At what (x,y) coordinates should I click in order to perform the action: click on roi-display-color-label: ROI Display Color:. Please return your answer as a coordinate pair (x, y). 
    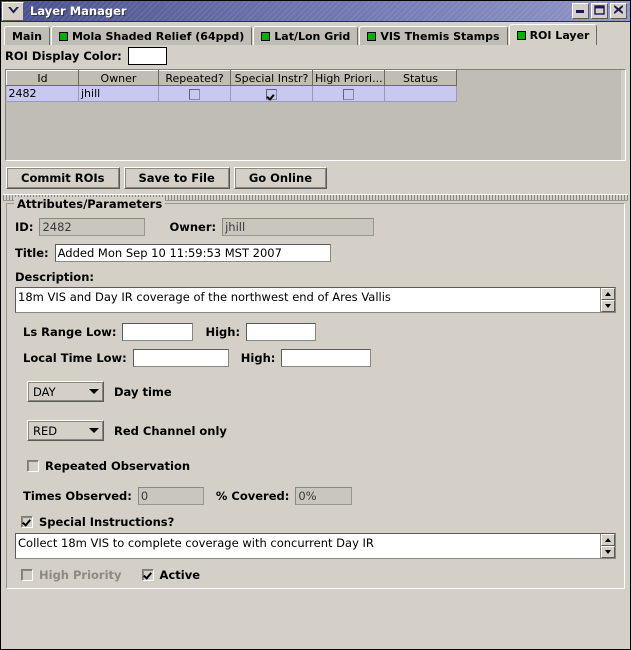
    Looking at the image, I should click on (63, 56).